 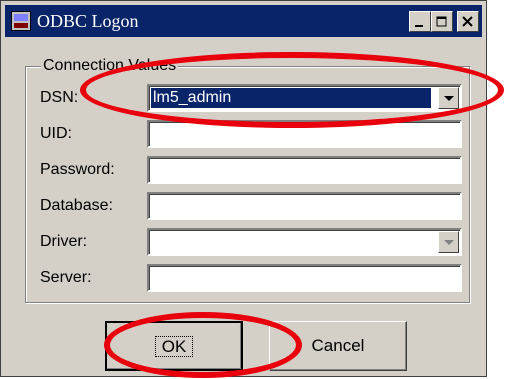 I want to click on driver-dropdown, so click(x=304, y=242).